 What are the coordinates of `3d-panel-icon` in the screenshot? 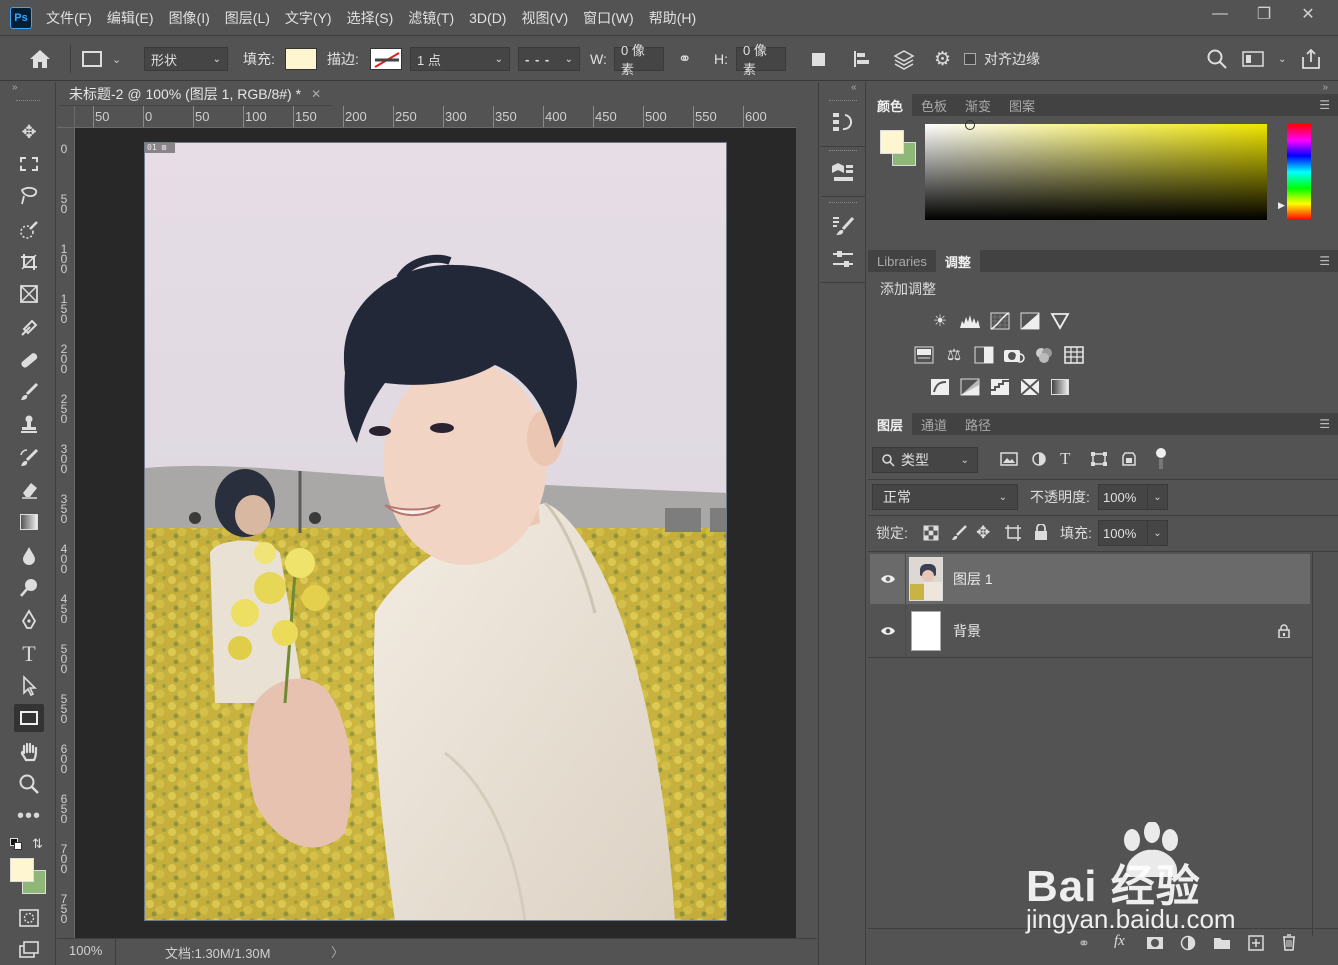 It's located at (843, 173).